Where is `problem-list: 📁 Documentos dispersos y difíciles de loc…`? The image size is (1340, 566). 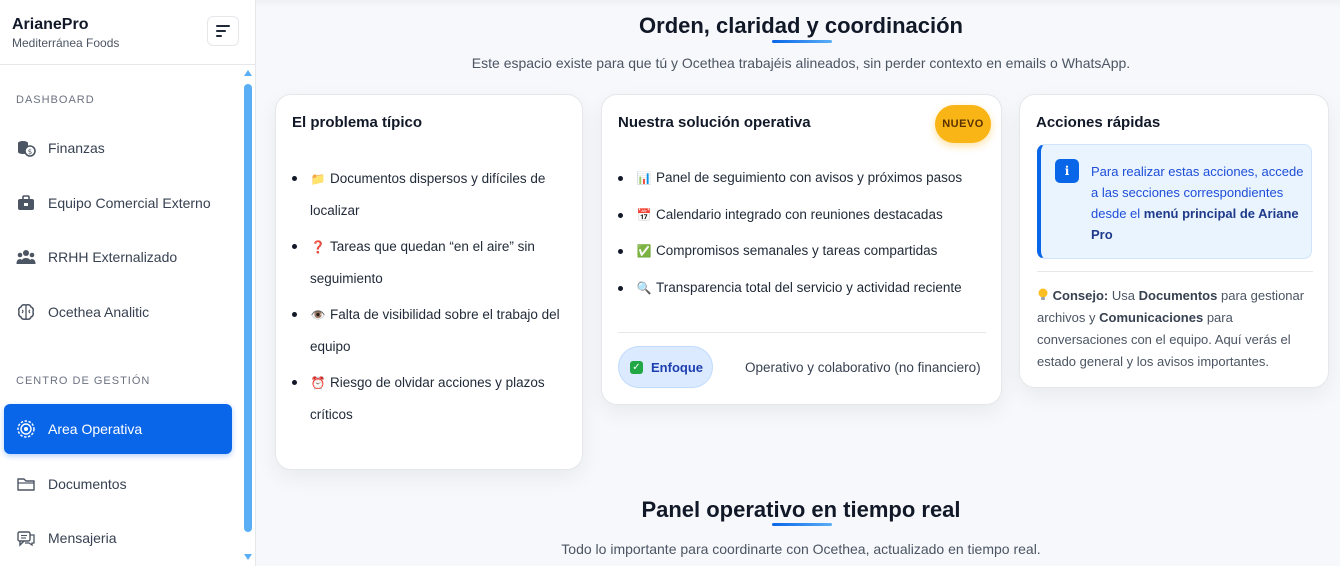 problem-list: 📁 Documentos dispersos y difíciles de loc… is located at coordinates (432, 299).